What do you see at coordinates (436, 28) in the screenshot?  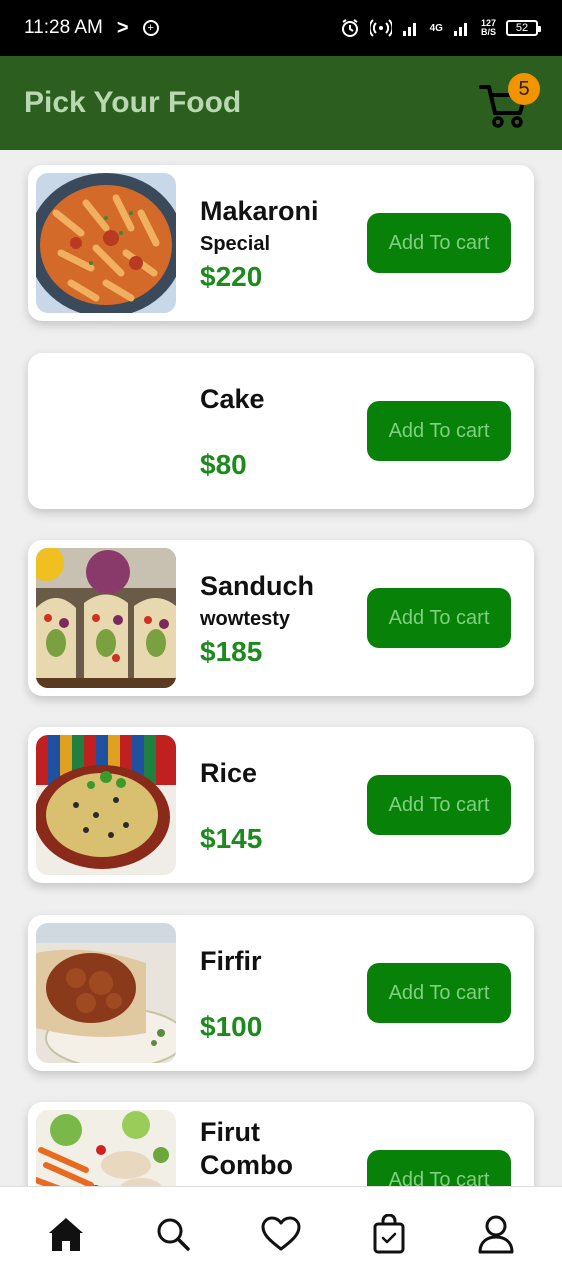 I see `network-gen: 4G` at bounding box center [436, 28].